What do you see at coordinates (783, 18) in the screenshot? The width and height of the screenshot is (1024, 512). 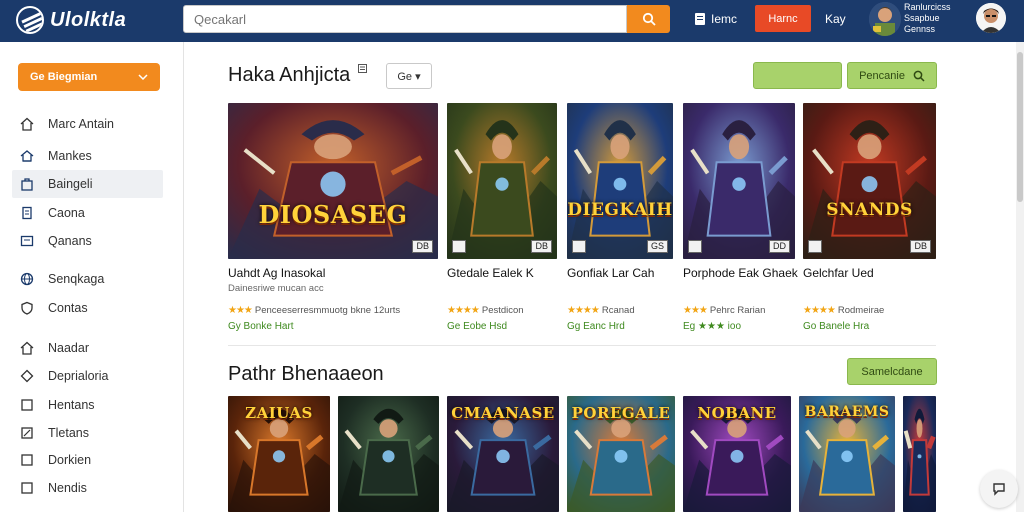 I see `header-action-button: Harnc` at bounding box center [783, 18].